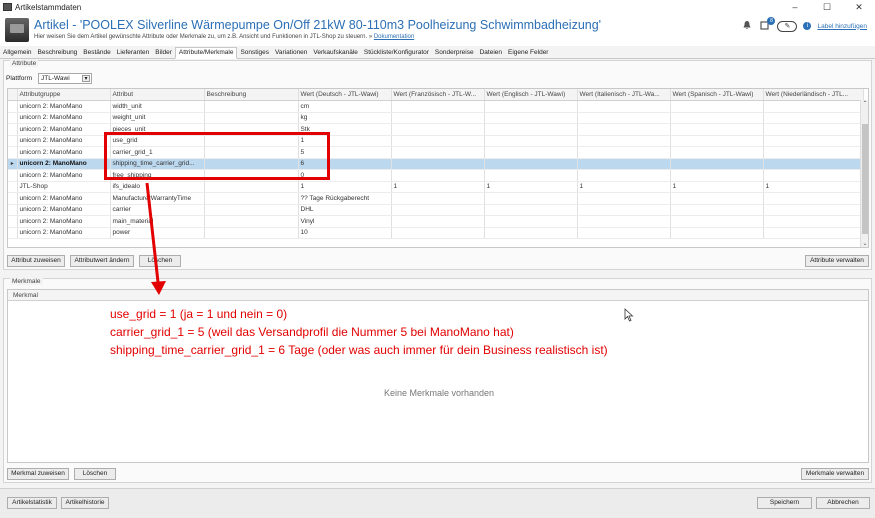 The image size is (875, 518). I want to click on tasks-icon: 8, so click(767, 24).